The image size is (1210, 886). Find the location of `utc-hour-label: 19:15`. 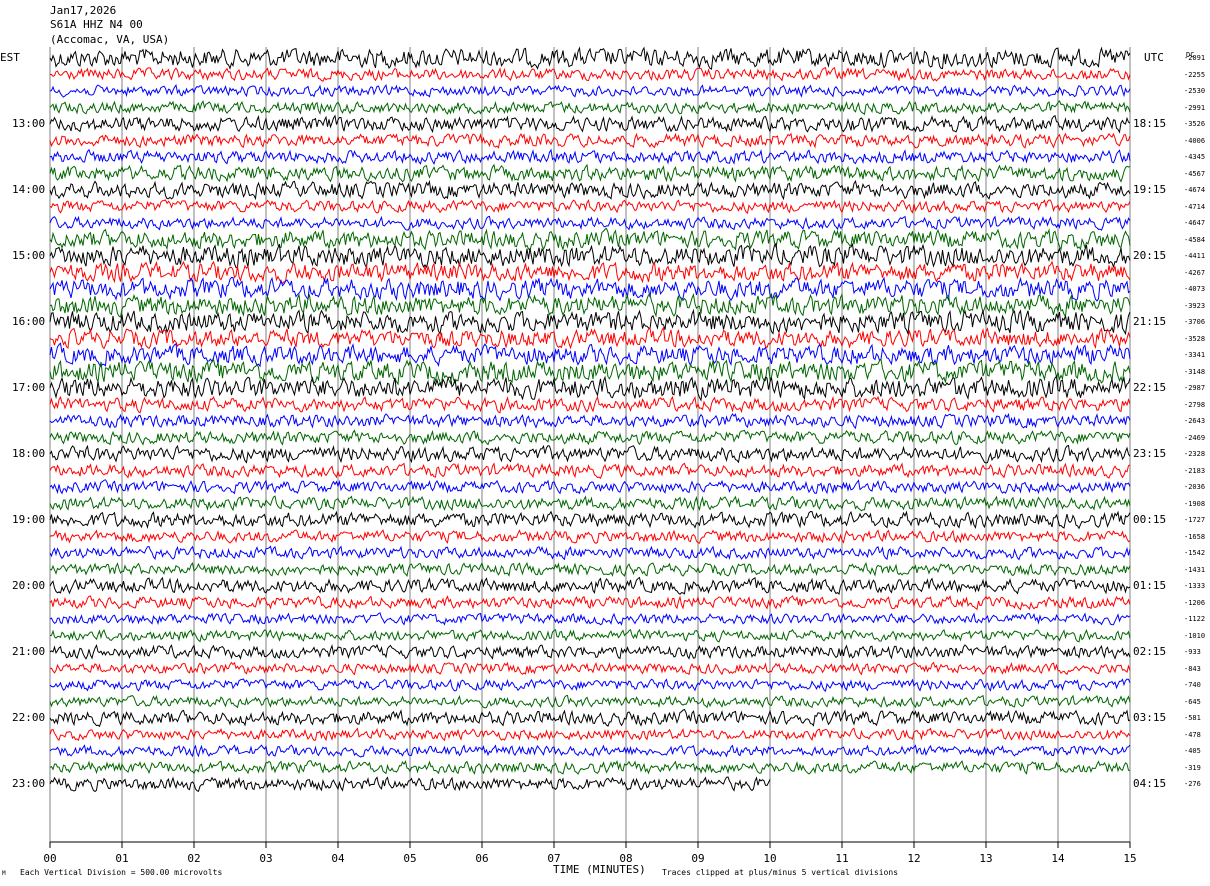

utc-hour-label: 19:15 is located at coordinates (1150, 189).